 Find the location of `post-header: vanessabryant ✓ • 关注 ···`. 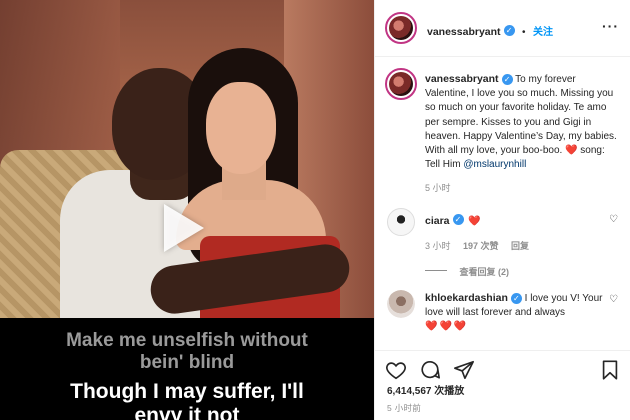

post-header: vanessabryant ✓ • 关注 ··· is located at coordinates (502, 28).